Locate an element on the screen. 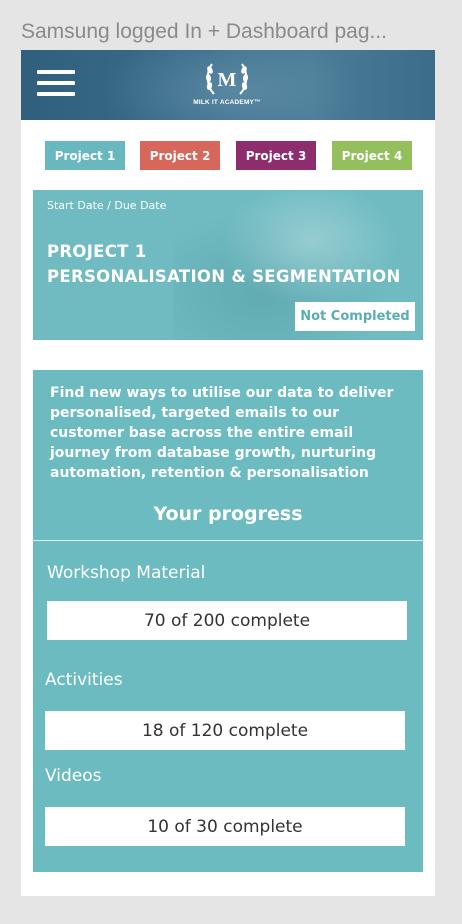 The width and height of the screenshot is (462, 924). videos-label: Videos is located at coordinates (73, 776).